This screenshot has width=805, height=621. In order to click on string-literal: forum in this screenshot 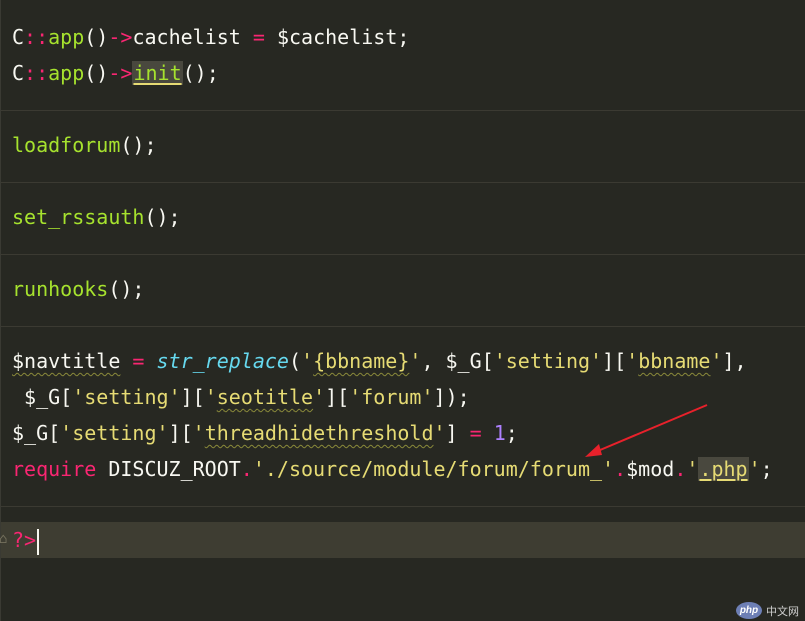, I will do `click(391, 397)`.